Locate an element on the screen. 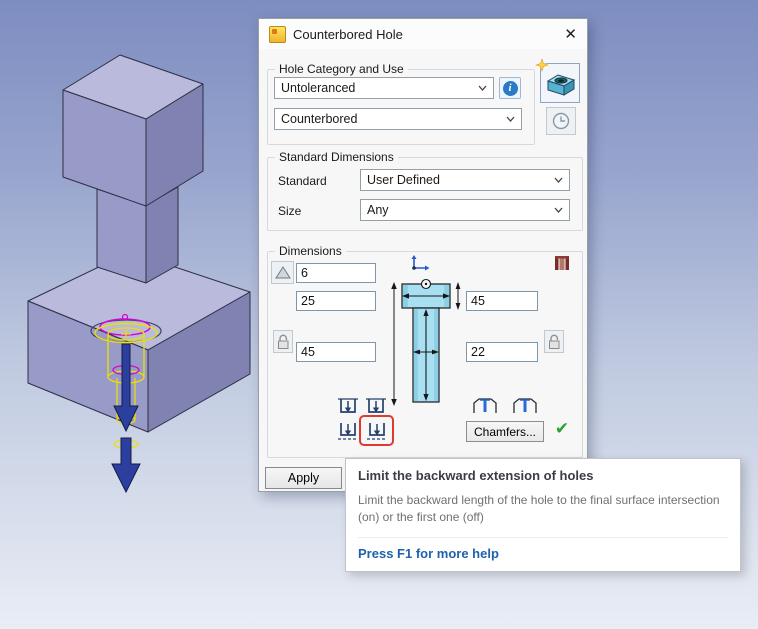 This screenshot has width=758, height=629. limit-forward-extension-toggle is located at coordinates (348, 431).